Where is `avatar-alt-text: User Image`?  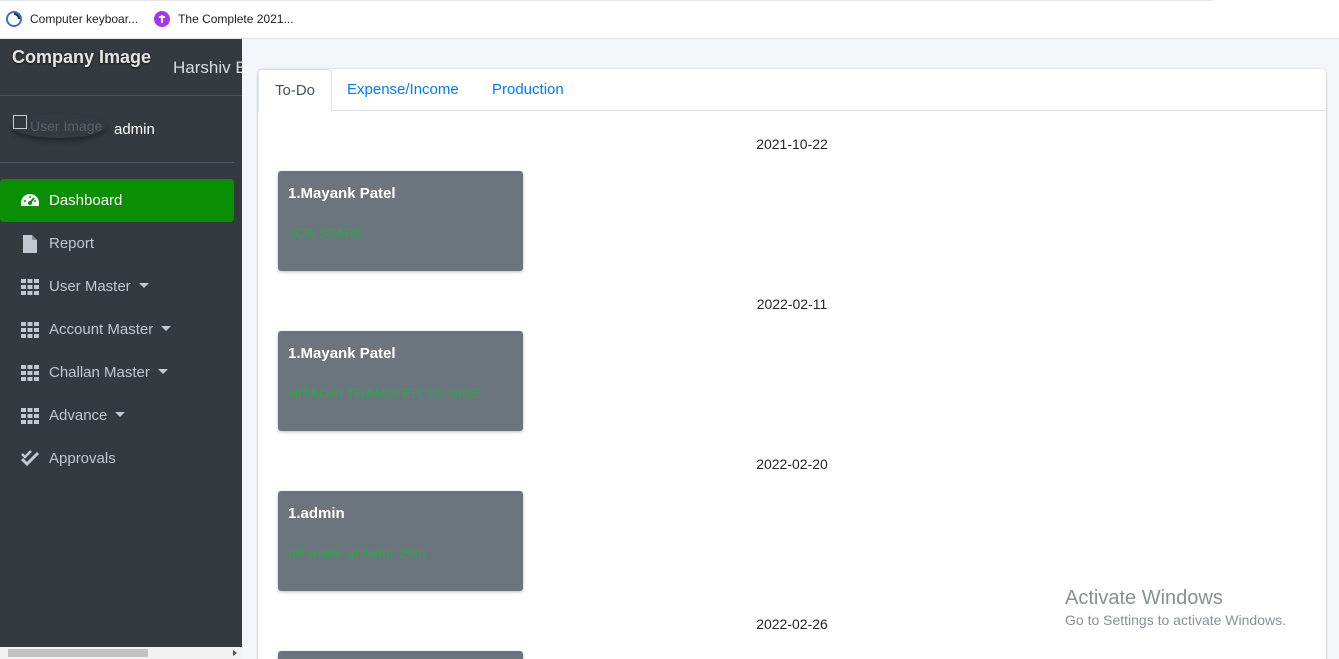
avatar-alt-text: User Image is located at coordinates (66, 126).